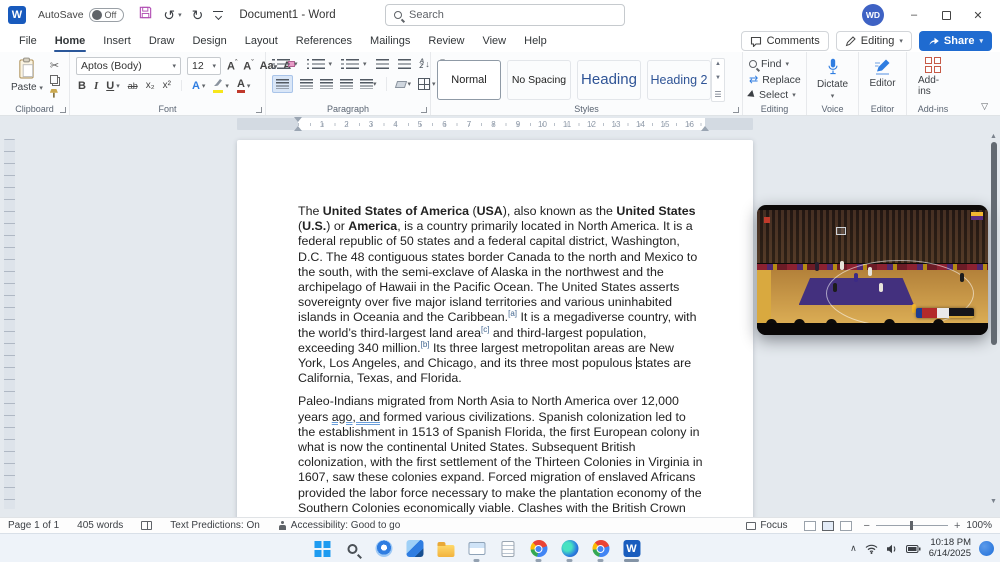  Describe the element at coordinates (867, 526) in the screenshot. I see `zoom-out-button: −` at that location.